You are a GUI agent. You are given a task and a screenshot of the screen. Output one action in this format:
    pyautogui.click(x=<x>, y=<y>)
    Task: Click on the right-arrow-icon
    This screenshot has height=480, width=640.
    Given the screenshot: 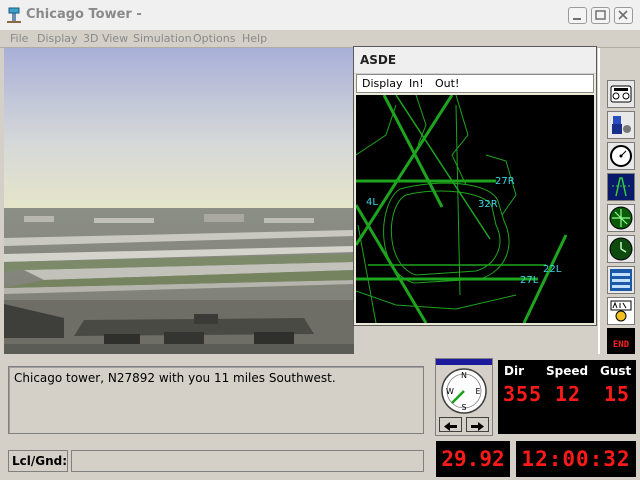 What is the action you would take?
    pyautogui.click(x=477, y=426)
    